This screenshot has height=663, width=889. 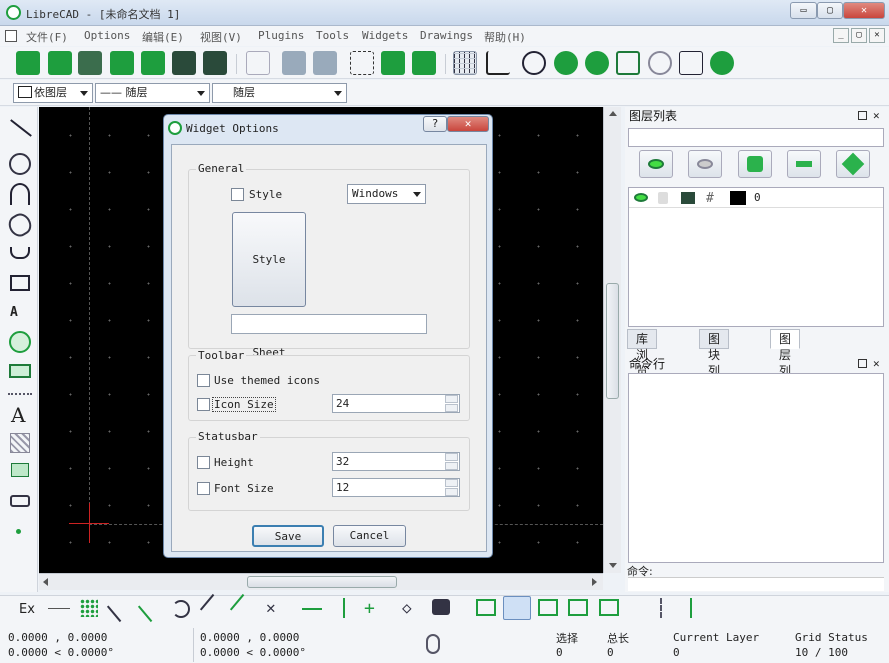 I want to click on minimize-button: ▭, so click(x=803, y=10).